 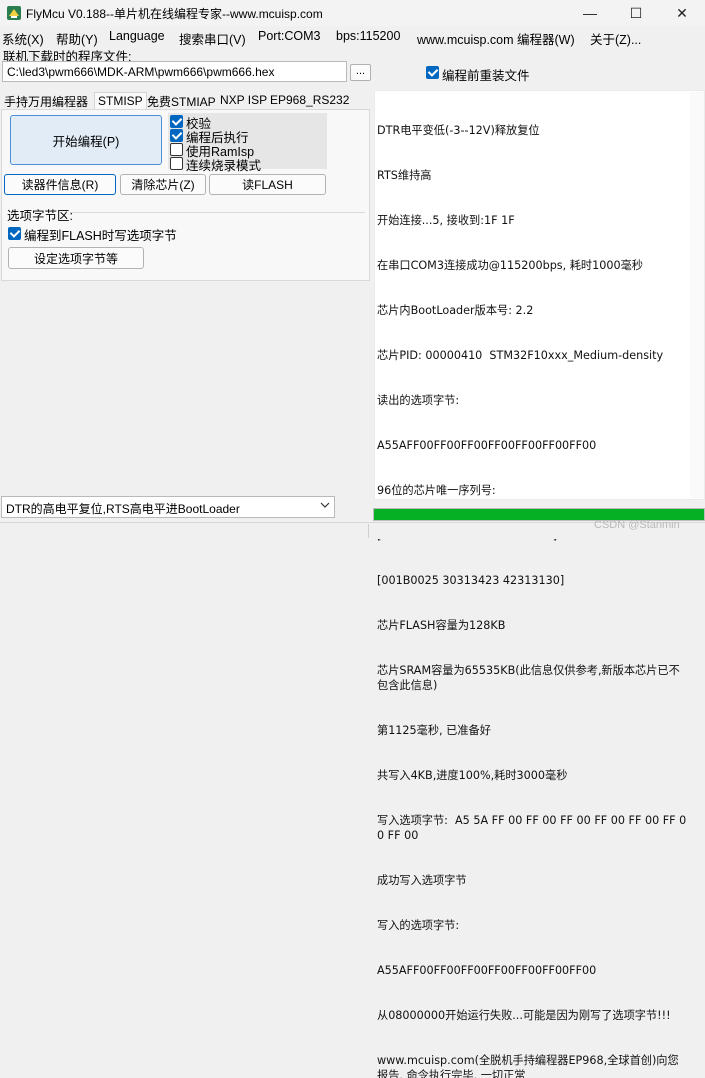 I want to click on flymcu-app-icon, so click(x=14, y=13).